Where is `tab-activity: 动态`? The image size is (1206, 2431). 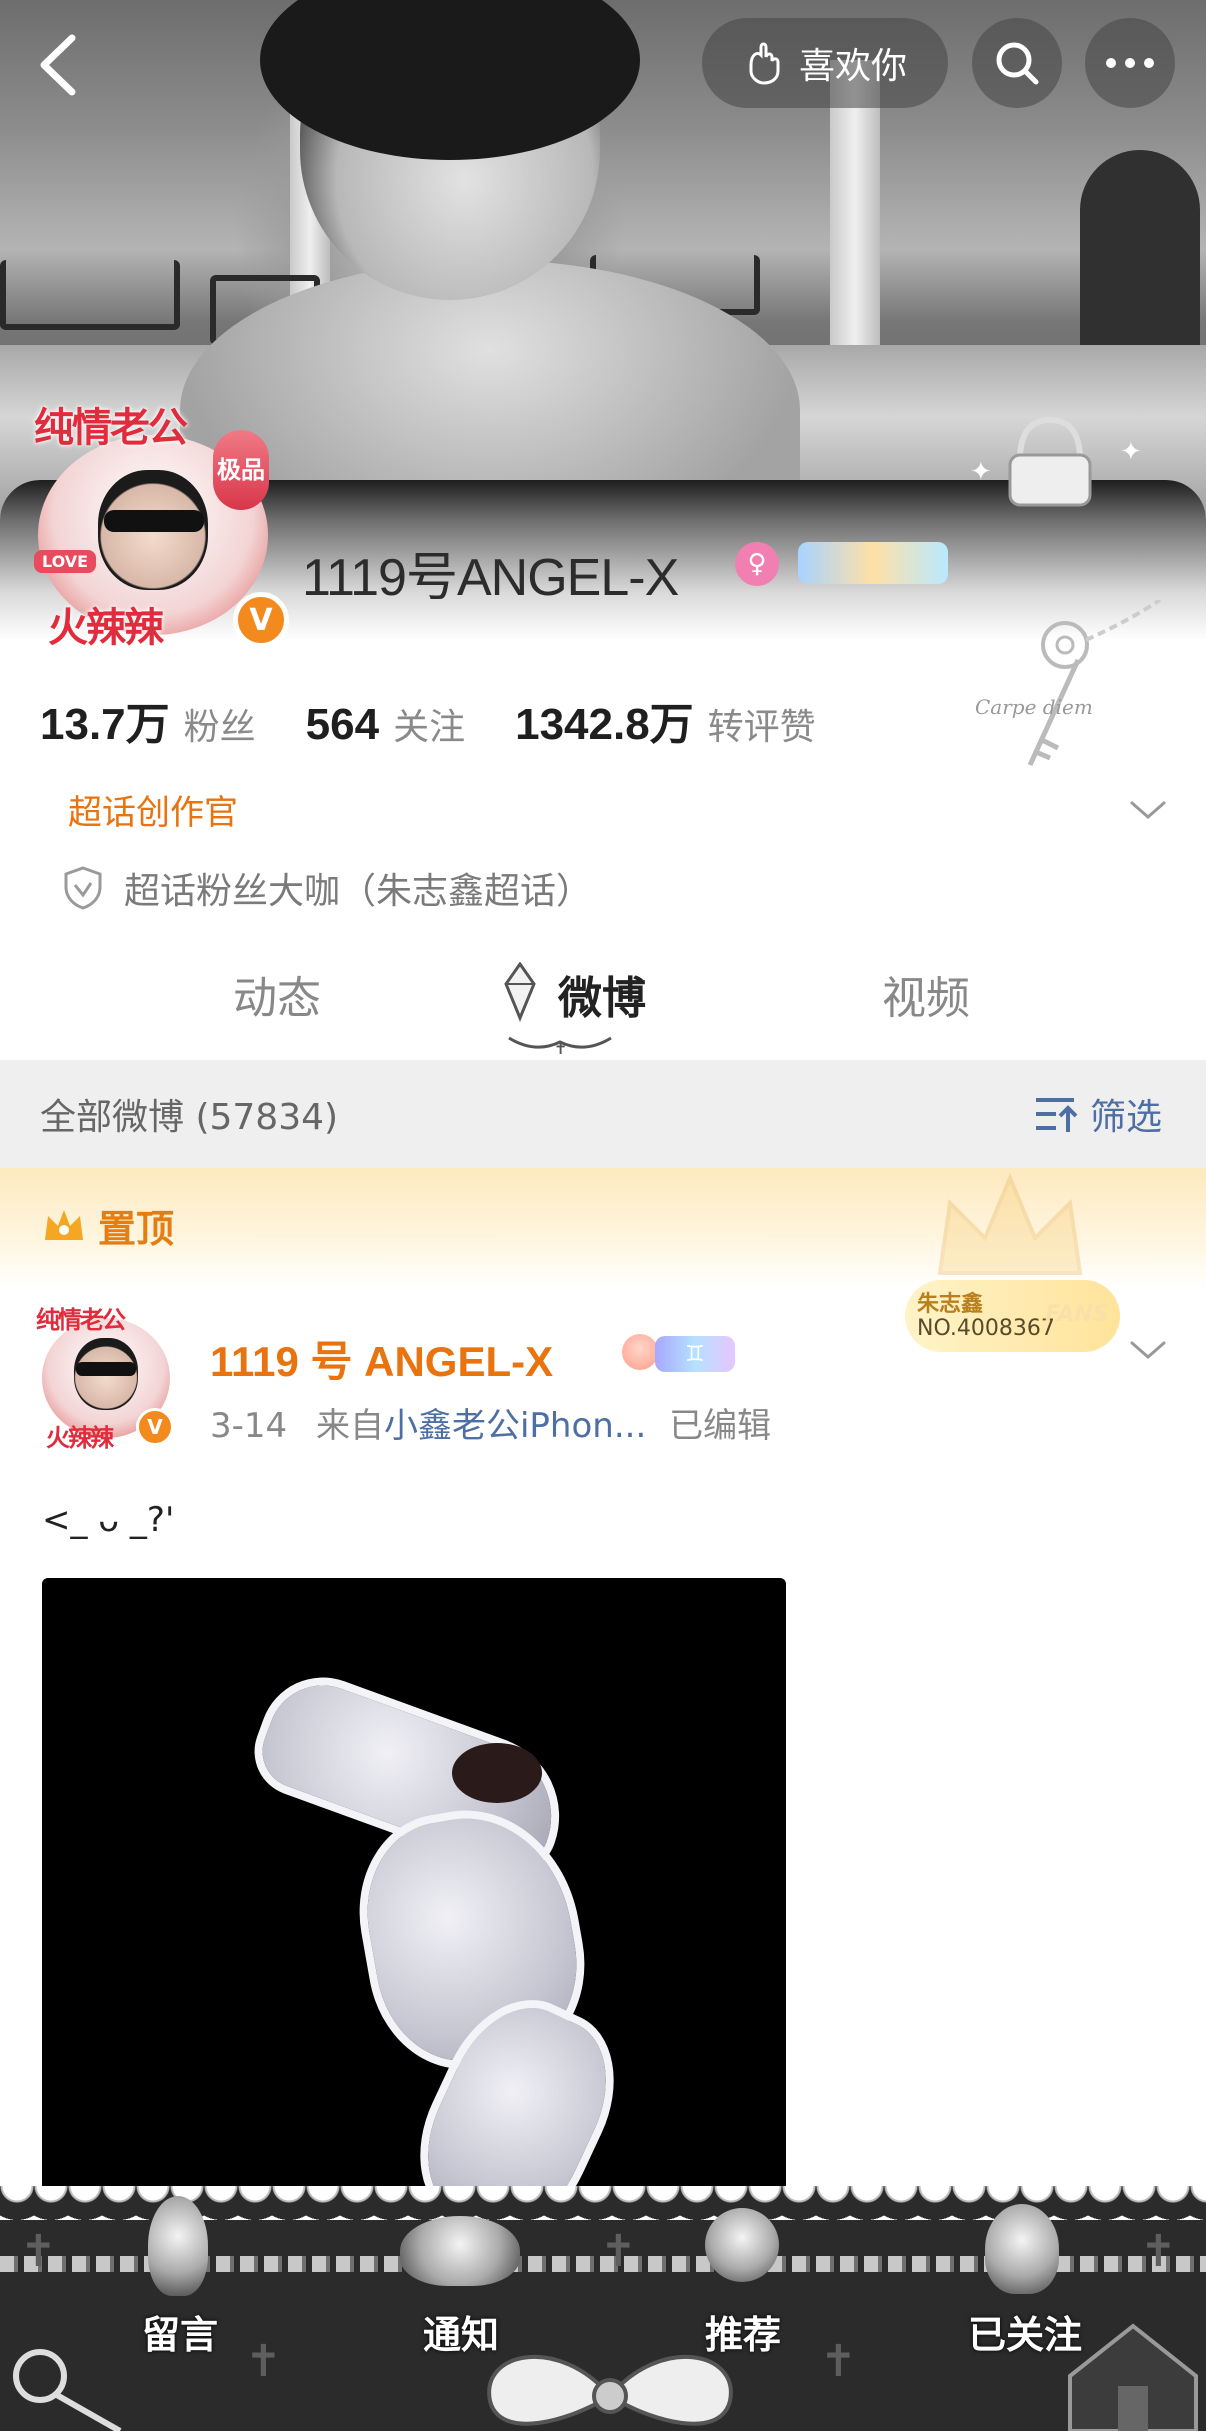 tab-activity: 动态 is located at coordinates (277, 994).